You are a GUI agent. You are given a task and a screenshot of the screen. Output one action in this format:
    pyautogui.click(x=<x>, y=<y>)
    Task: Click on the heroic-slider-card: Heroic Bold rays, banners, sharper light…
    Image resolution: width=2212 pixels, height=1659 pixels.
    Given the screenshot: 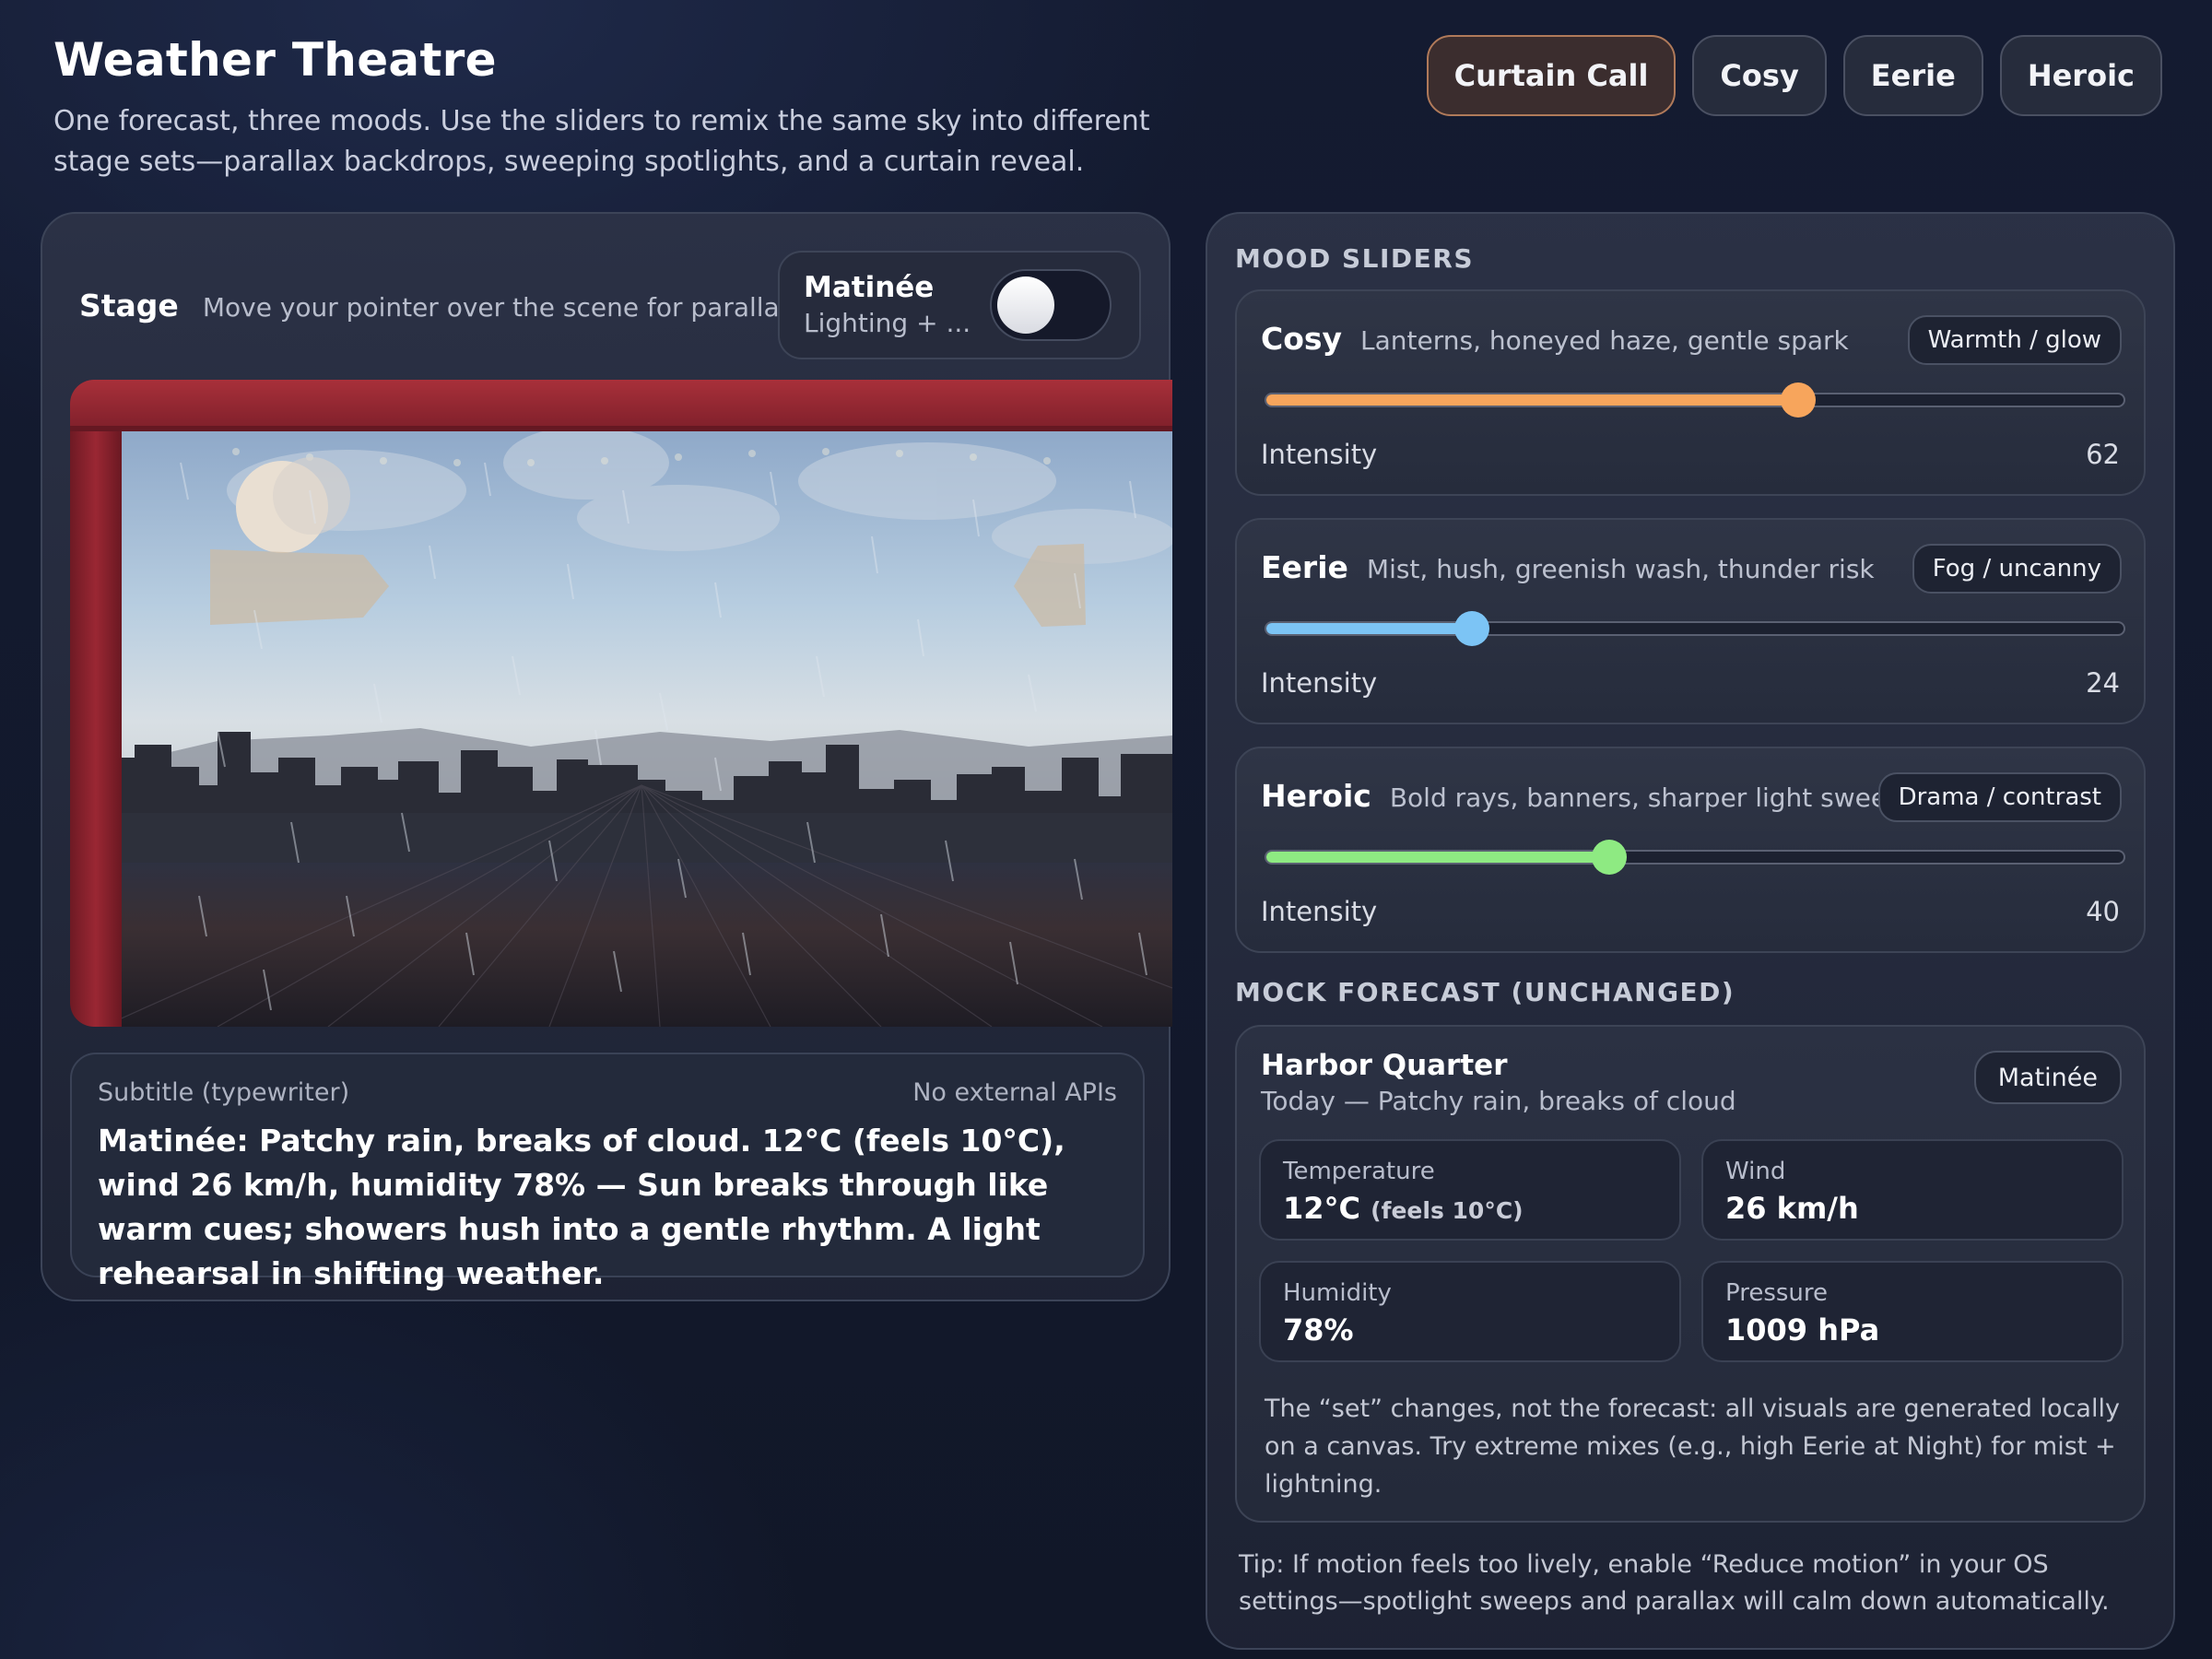 What is the action you would take?
    pyautogui.click(x=1690, y=850)
    